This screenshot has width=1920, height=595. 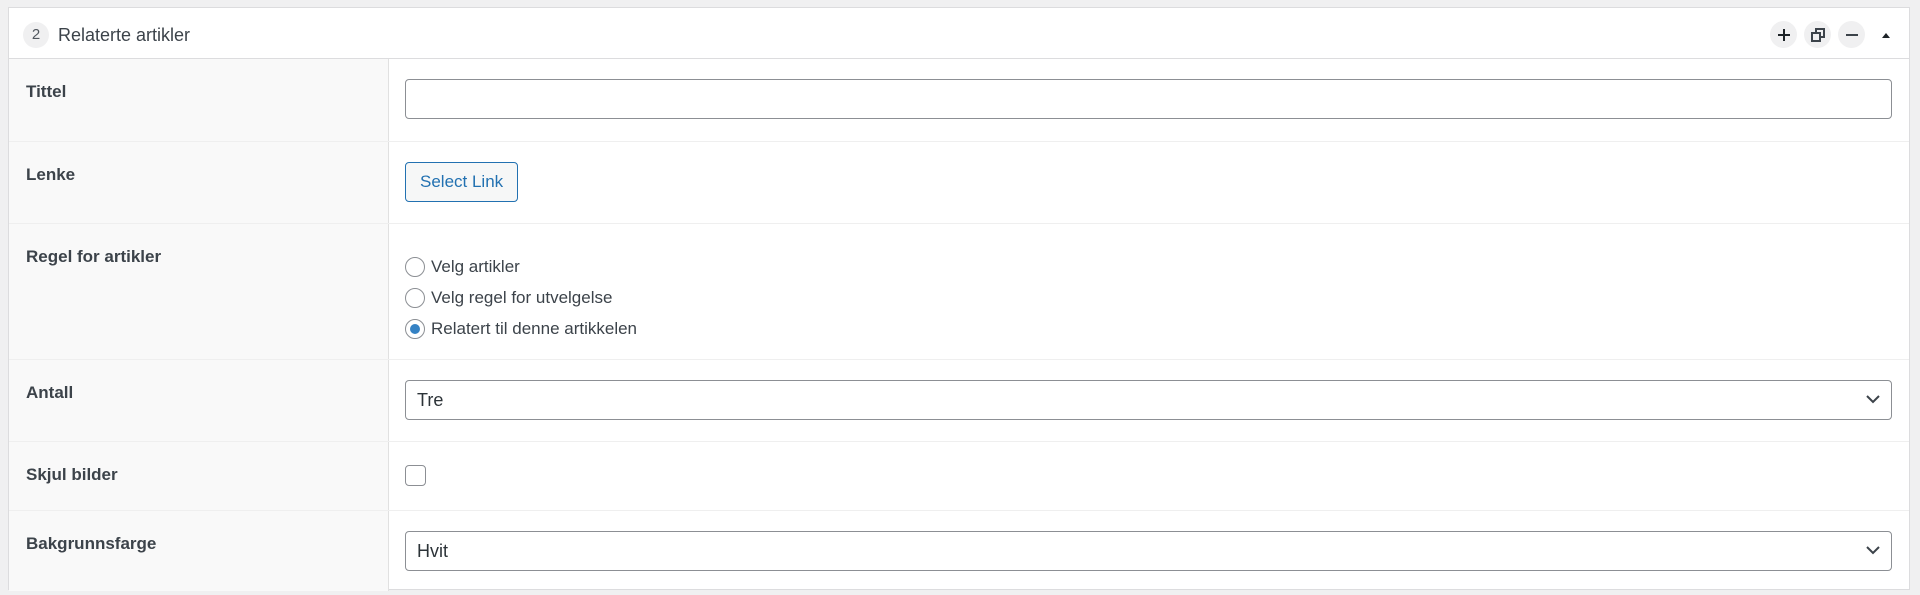 I want to click on add-layout-button, so click(x=1783, y=34).